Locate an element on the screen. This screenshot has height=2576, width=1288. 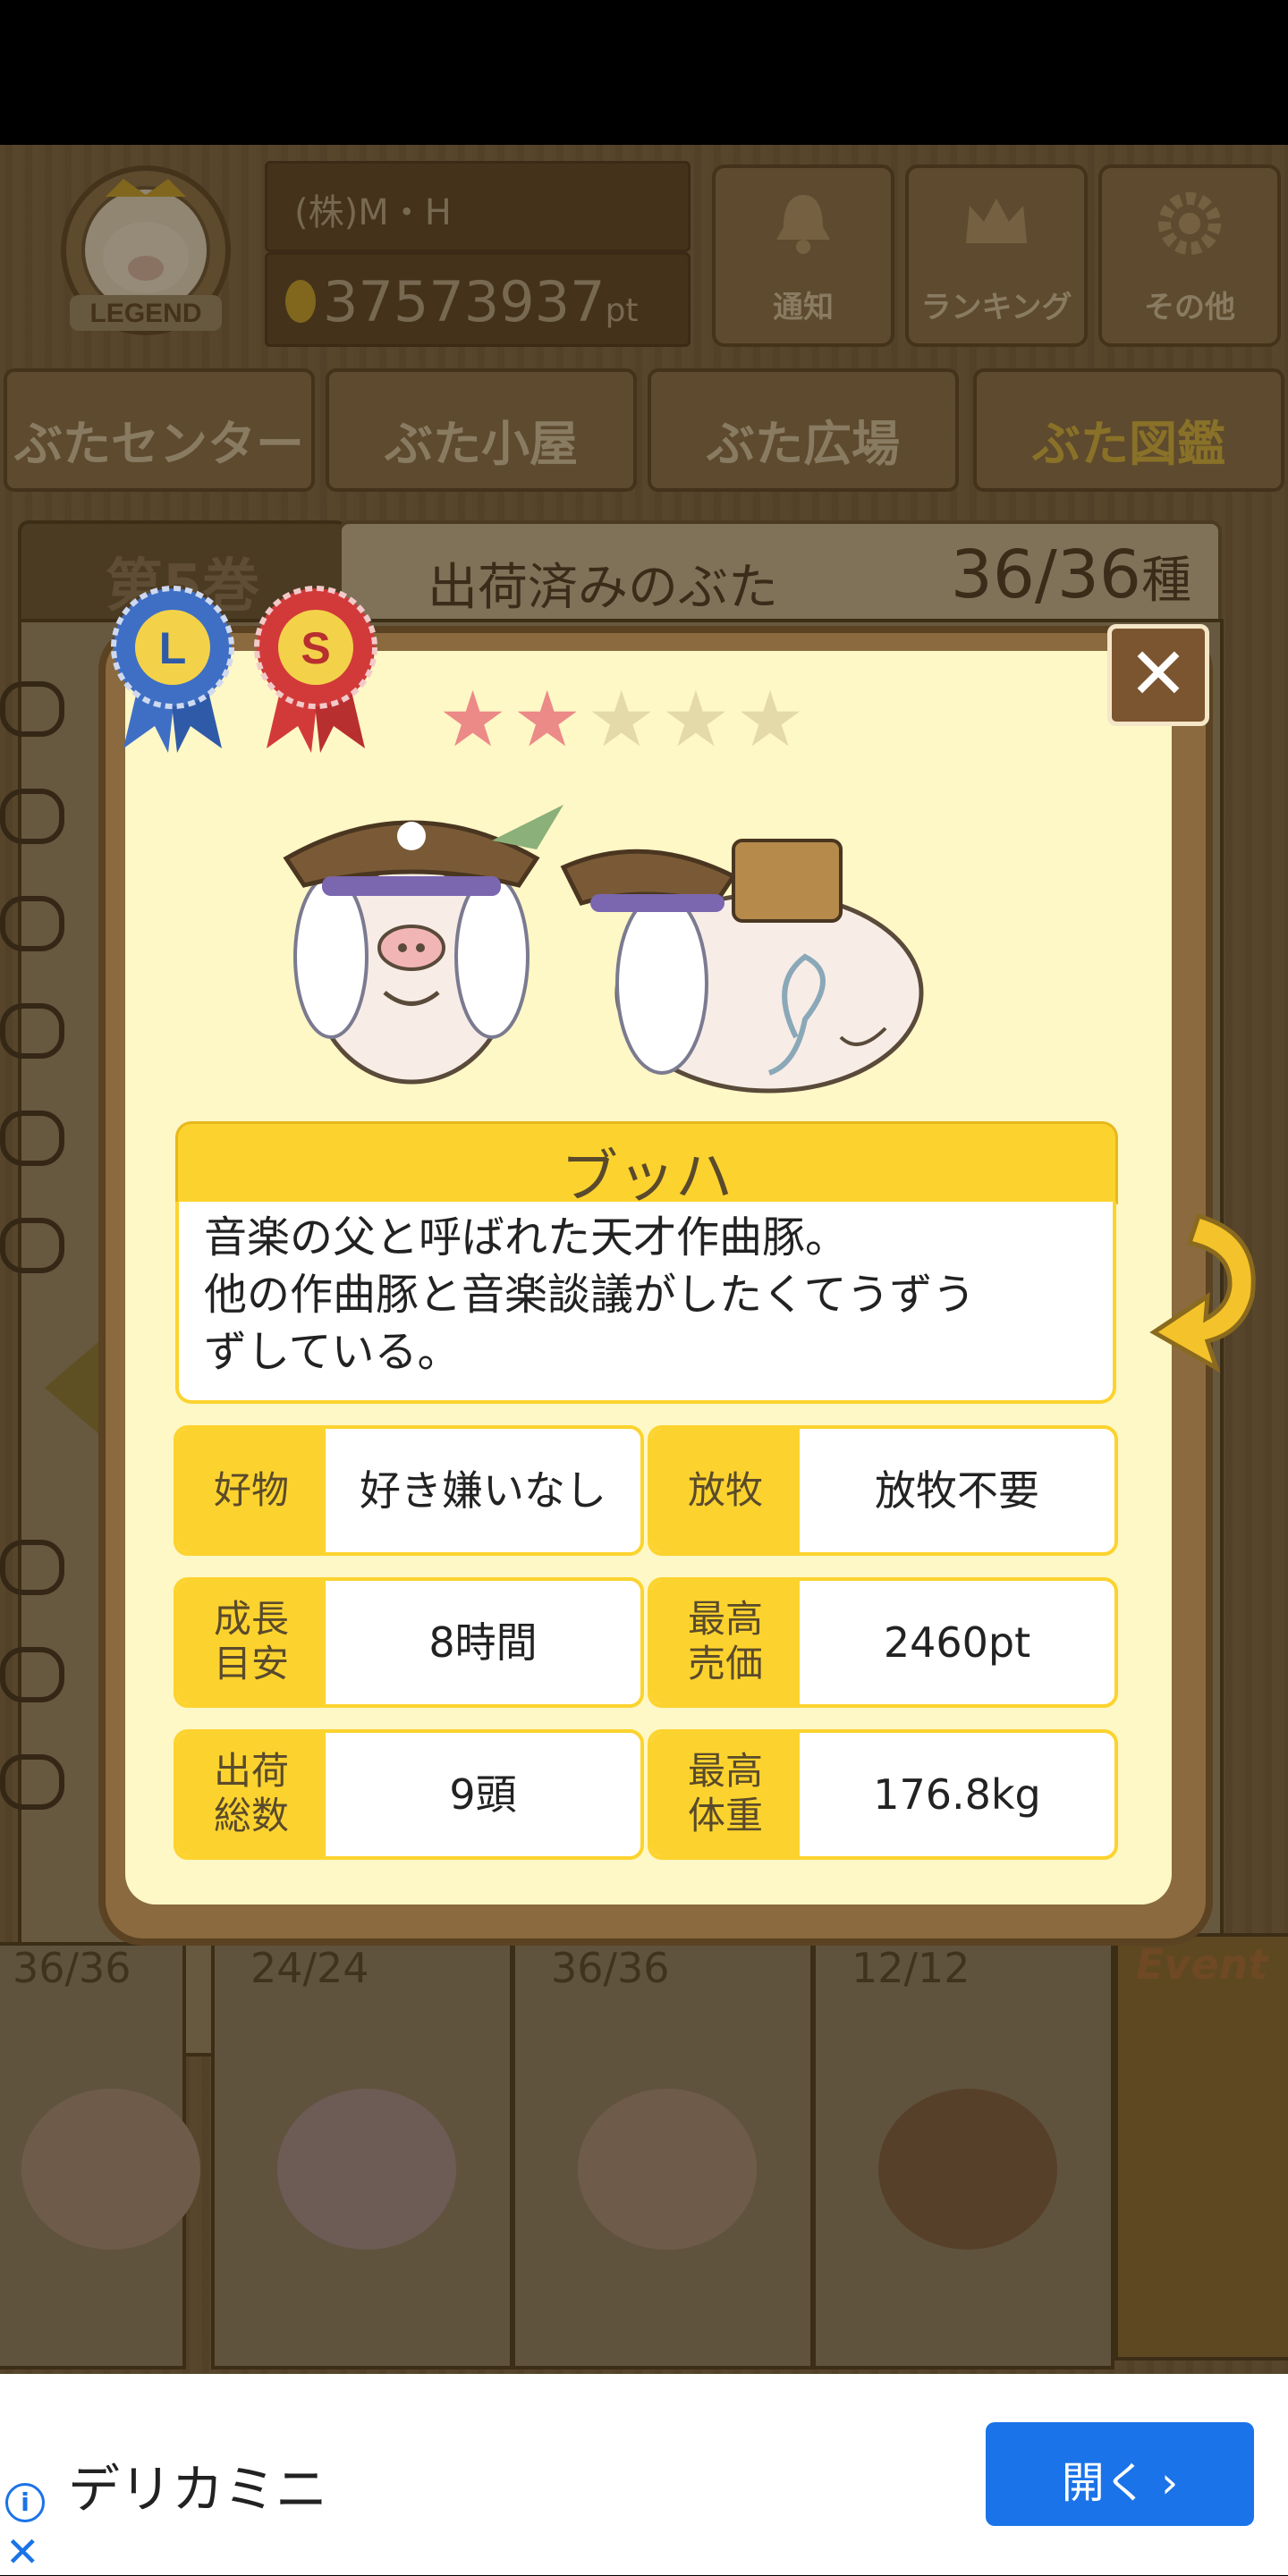
stat-value: 好き嫌いなし is located at coordinates (483, 1490).